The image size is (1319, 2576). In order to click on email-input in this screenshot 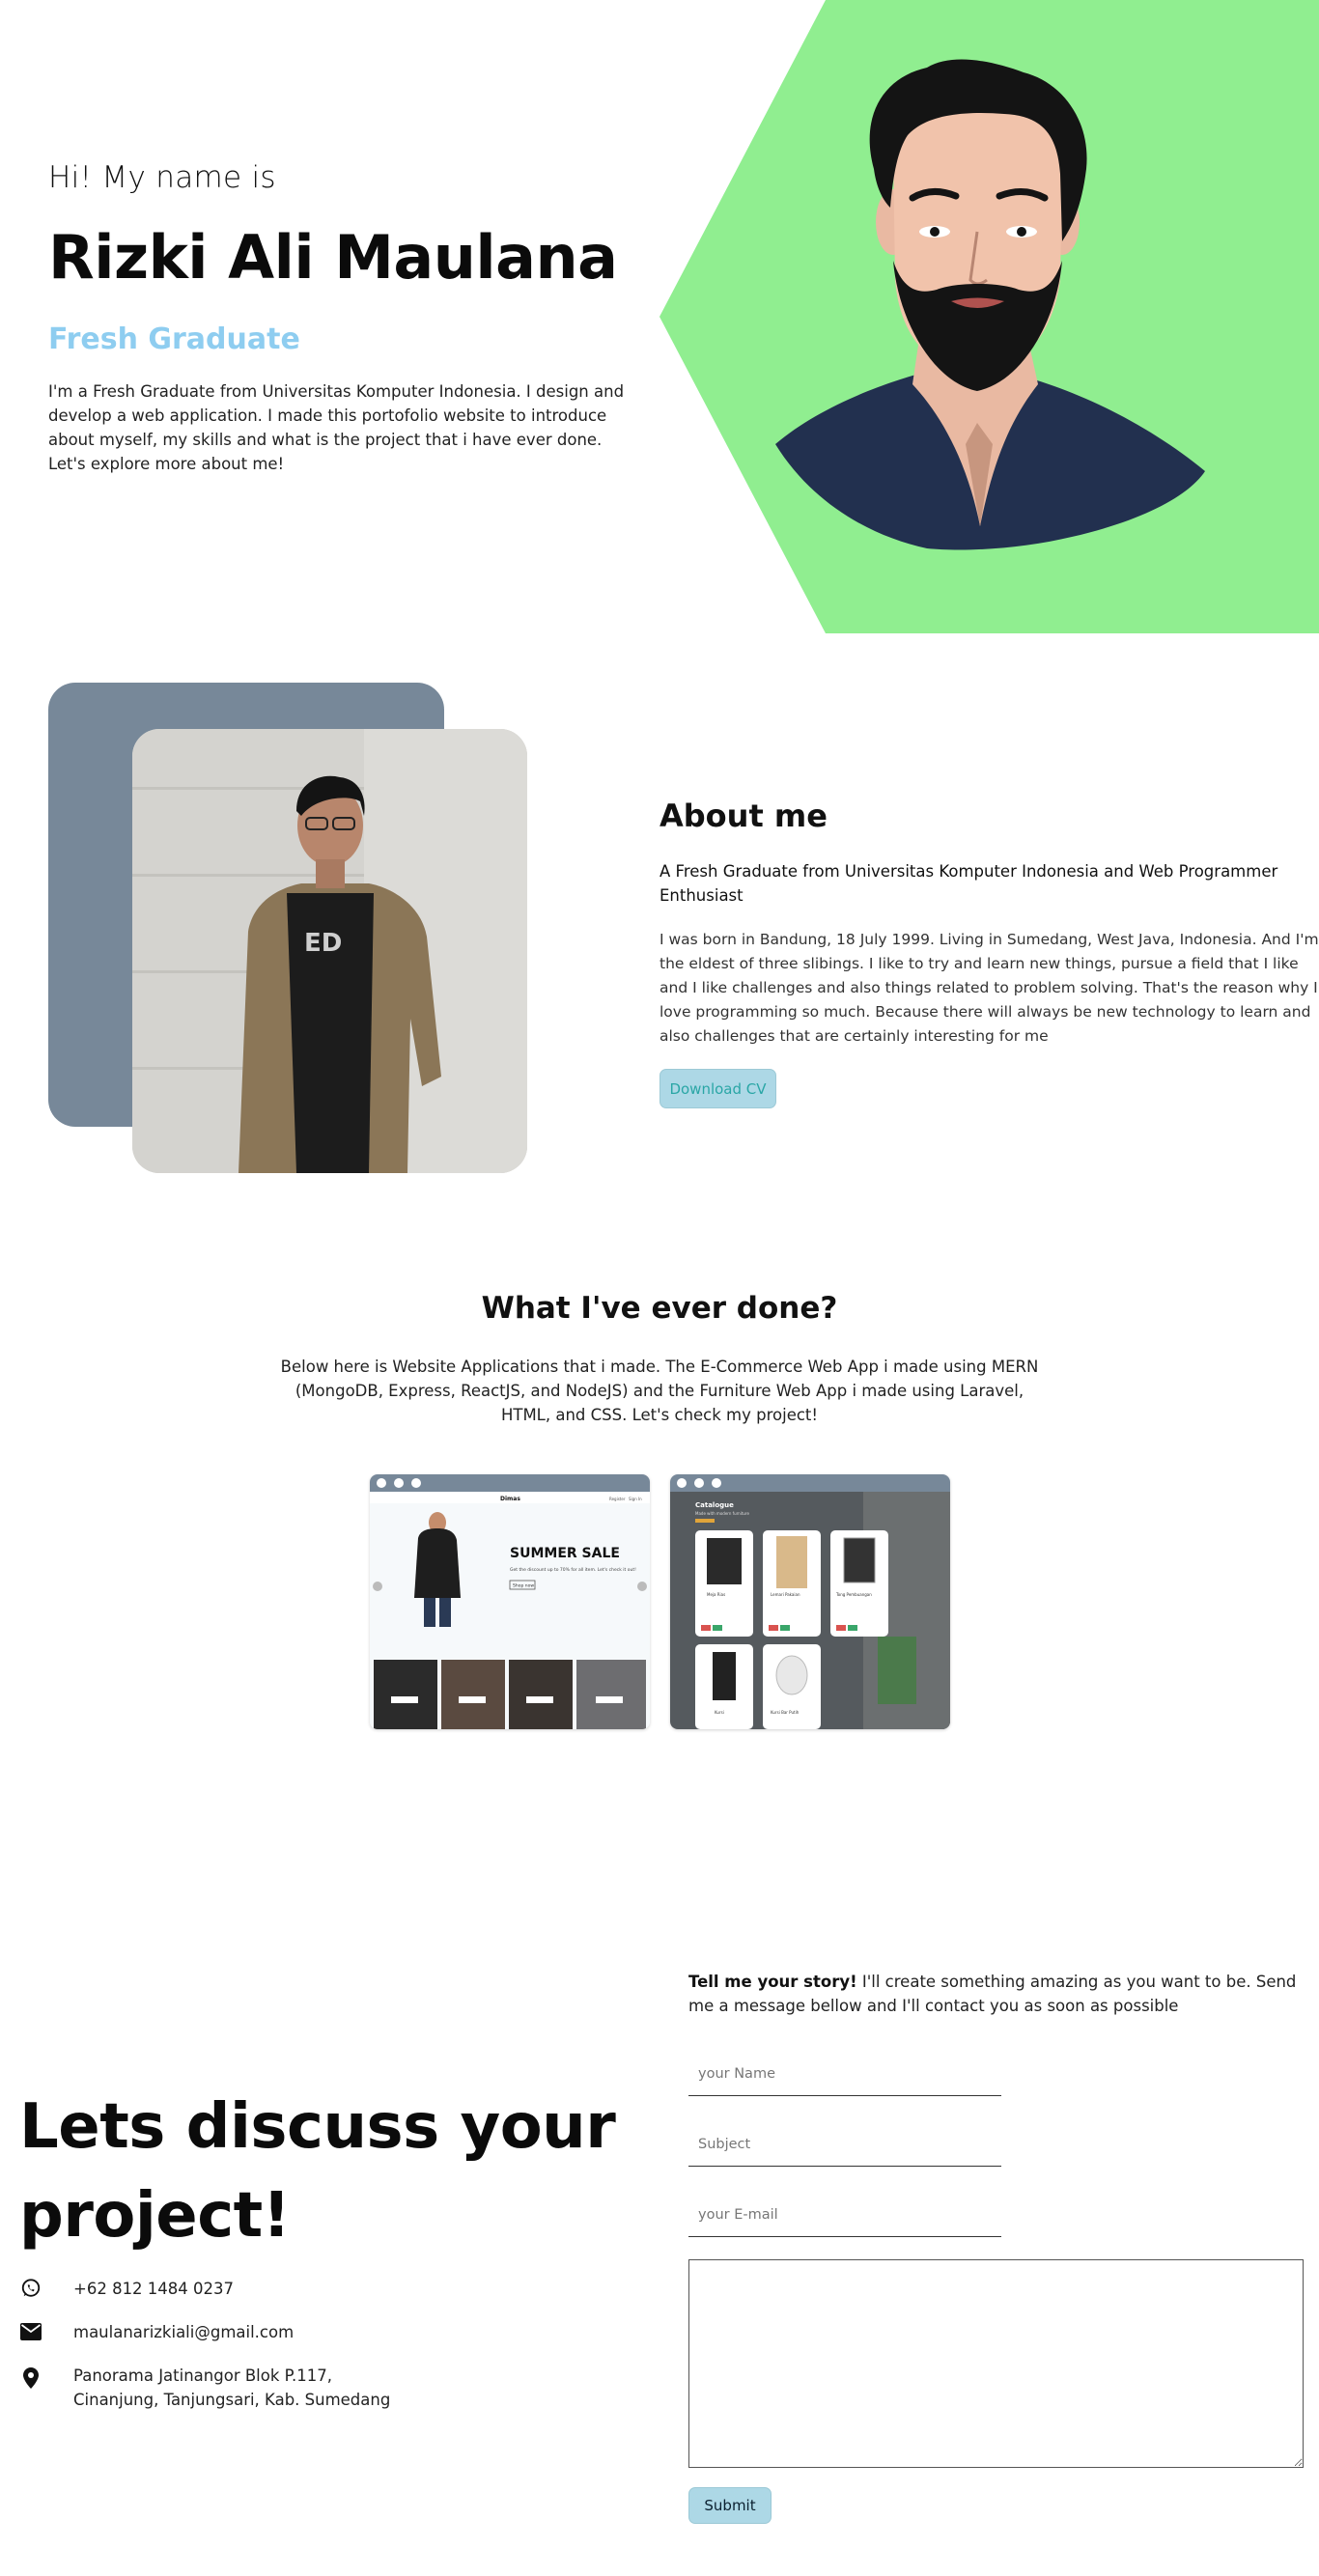, I will do `click(844, 2215)`.